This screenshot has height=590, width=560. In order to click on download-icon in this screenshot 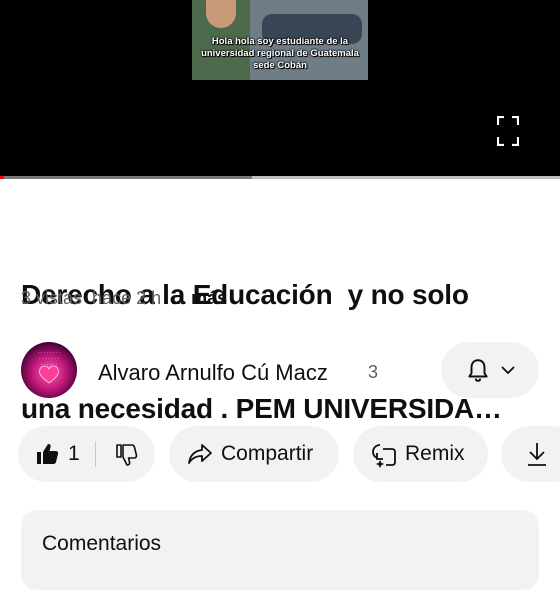, I will do `click(537, 454)`.